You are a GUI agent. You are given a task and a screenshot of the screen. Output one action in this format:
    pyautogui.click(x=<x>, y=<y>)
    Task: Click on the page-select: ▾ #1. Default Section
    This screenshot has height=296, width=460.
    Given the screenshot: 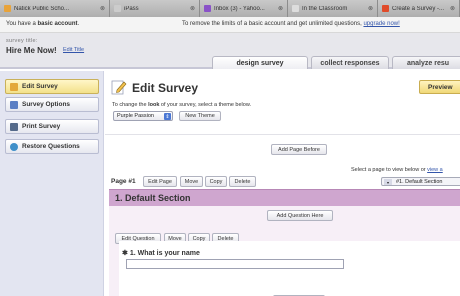 What is the action you would take?
    pyautogui.click(x=420, y=181)
    